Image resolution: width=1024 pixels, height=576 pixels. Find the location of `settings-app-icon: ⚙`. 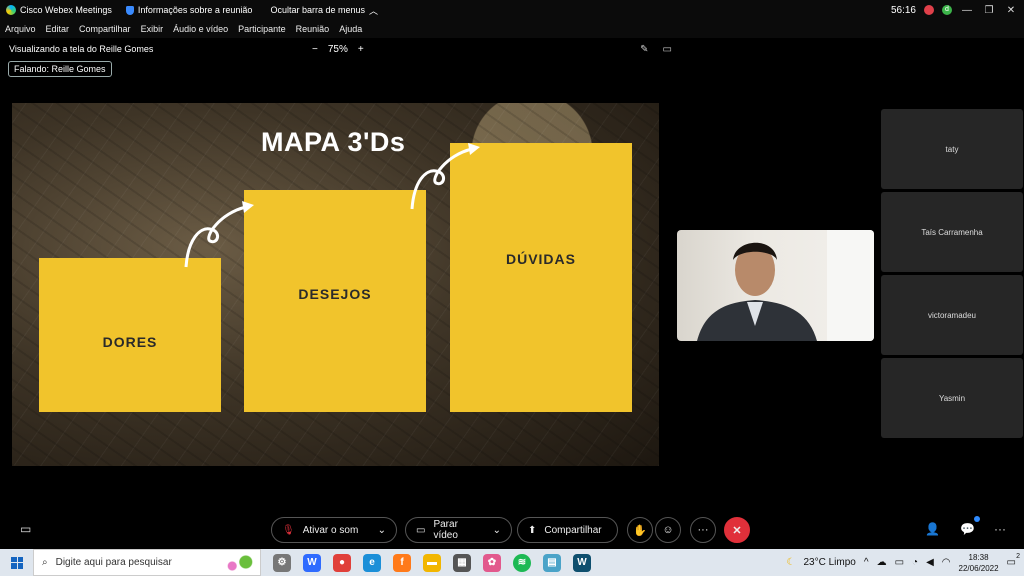

settings-app-icon: ⚙ is located at coordinates (282, 562).